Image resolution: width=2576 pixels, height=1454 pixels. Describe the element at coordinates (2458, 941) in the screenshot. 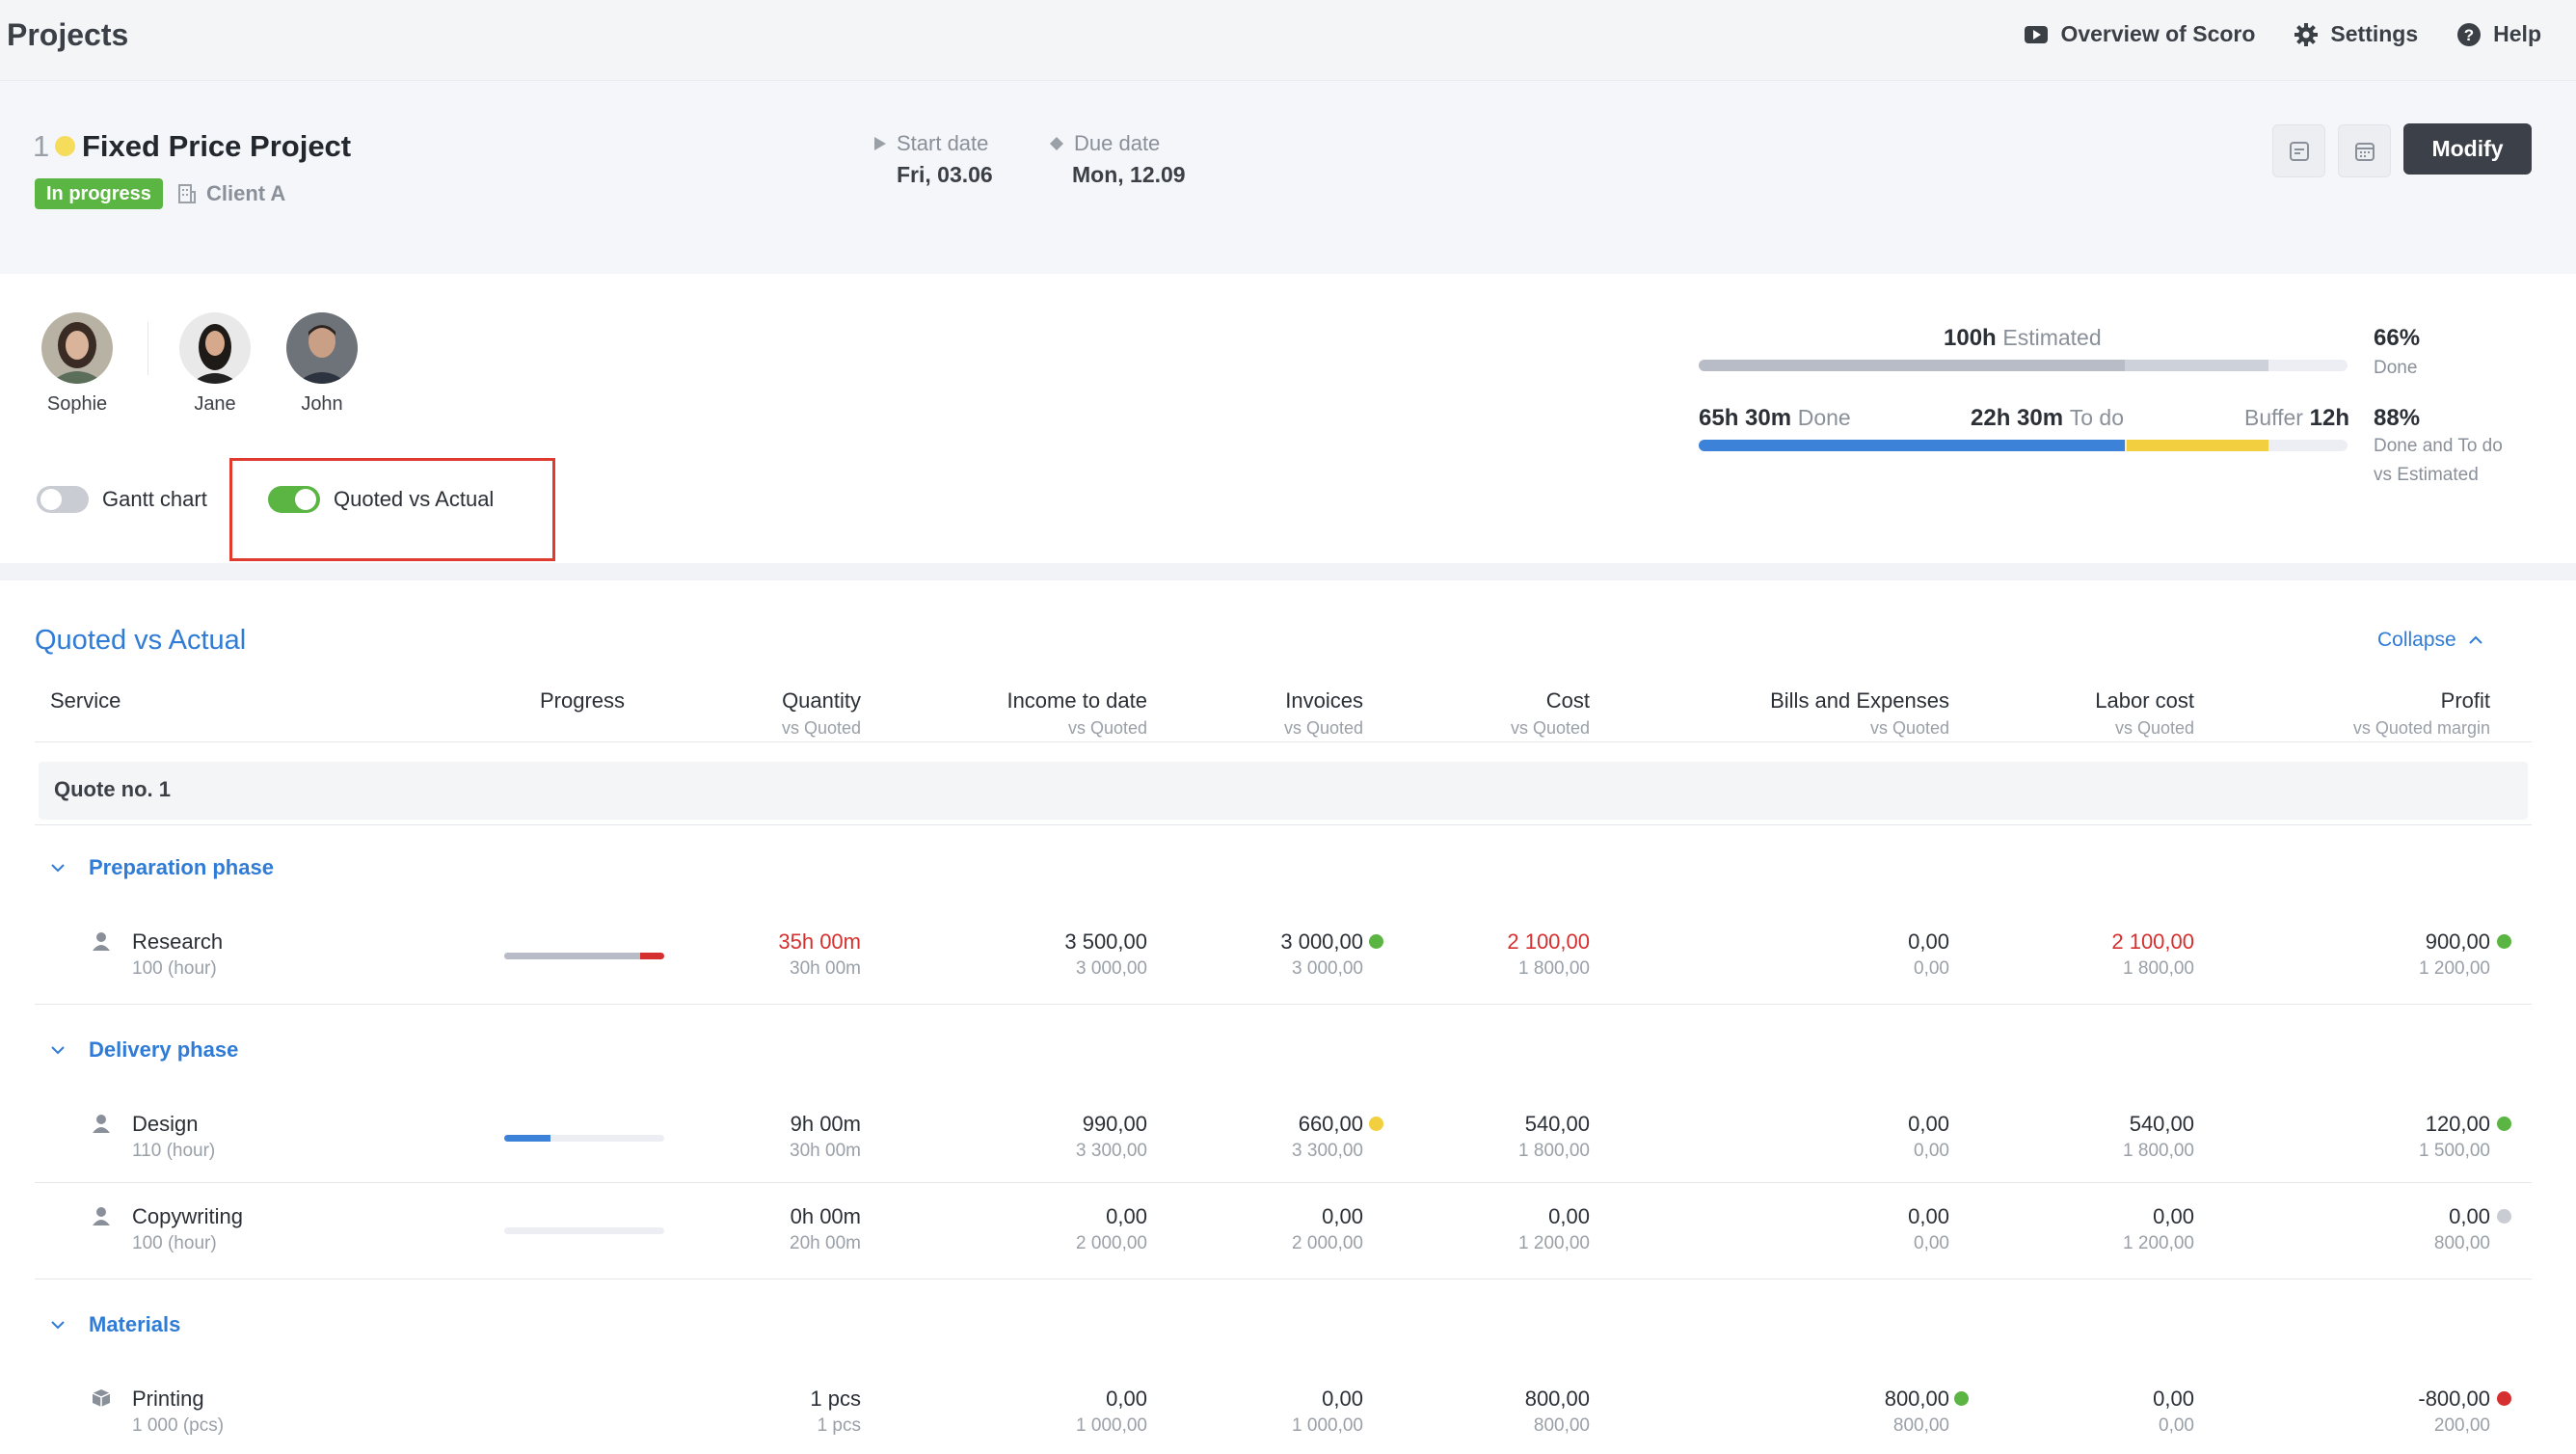

I see `profit-value: 900,00` at that location.